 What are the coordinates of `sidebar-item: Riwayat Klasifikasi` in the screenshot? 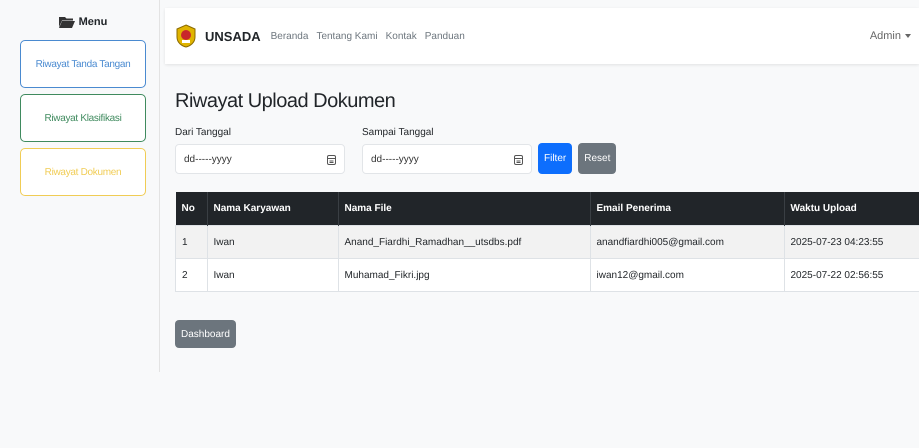 It's located at (83, 118).